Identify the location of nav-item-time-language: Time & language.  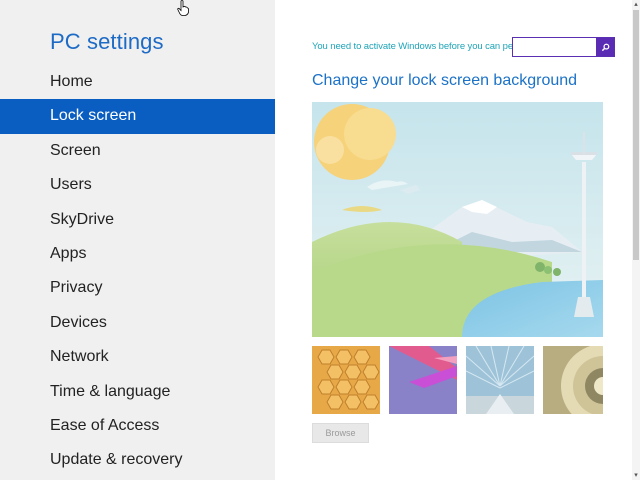
(137, 392).